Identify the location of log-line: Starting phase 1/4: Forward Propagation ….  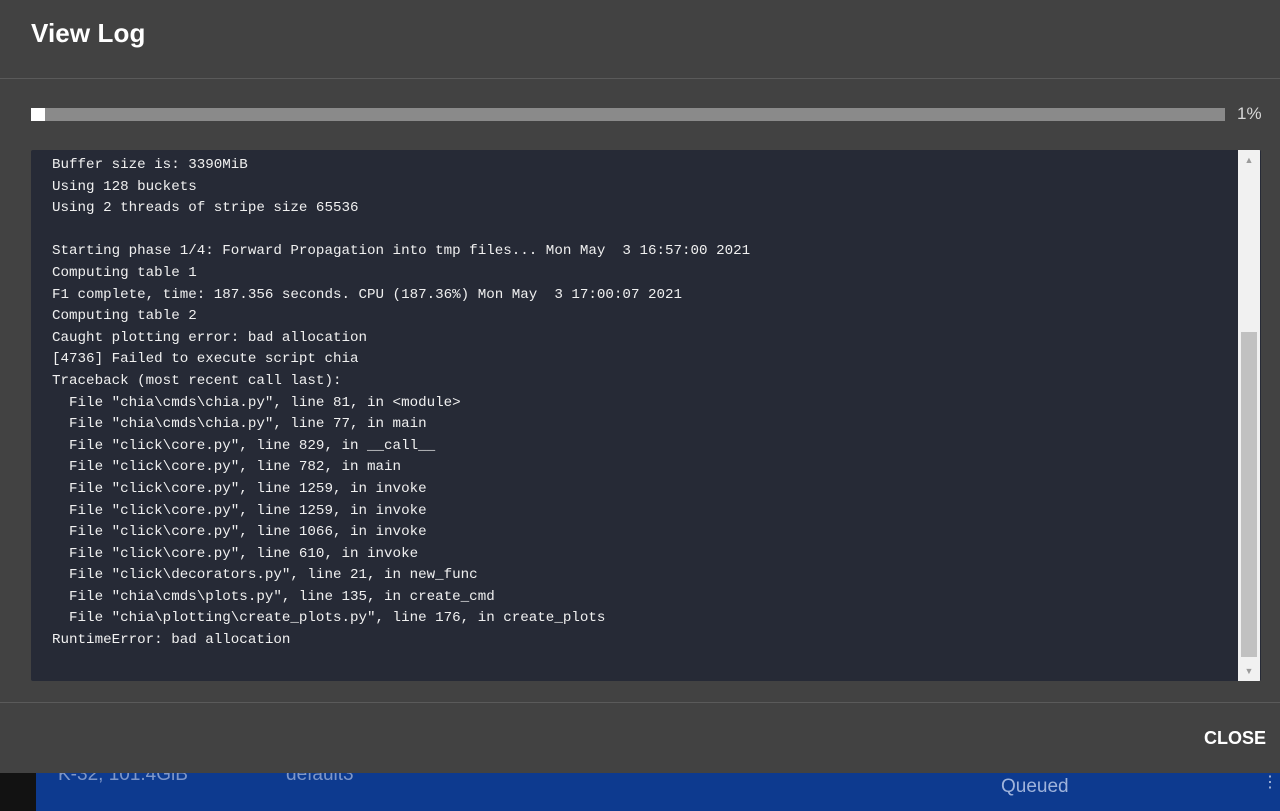
(401, 251).